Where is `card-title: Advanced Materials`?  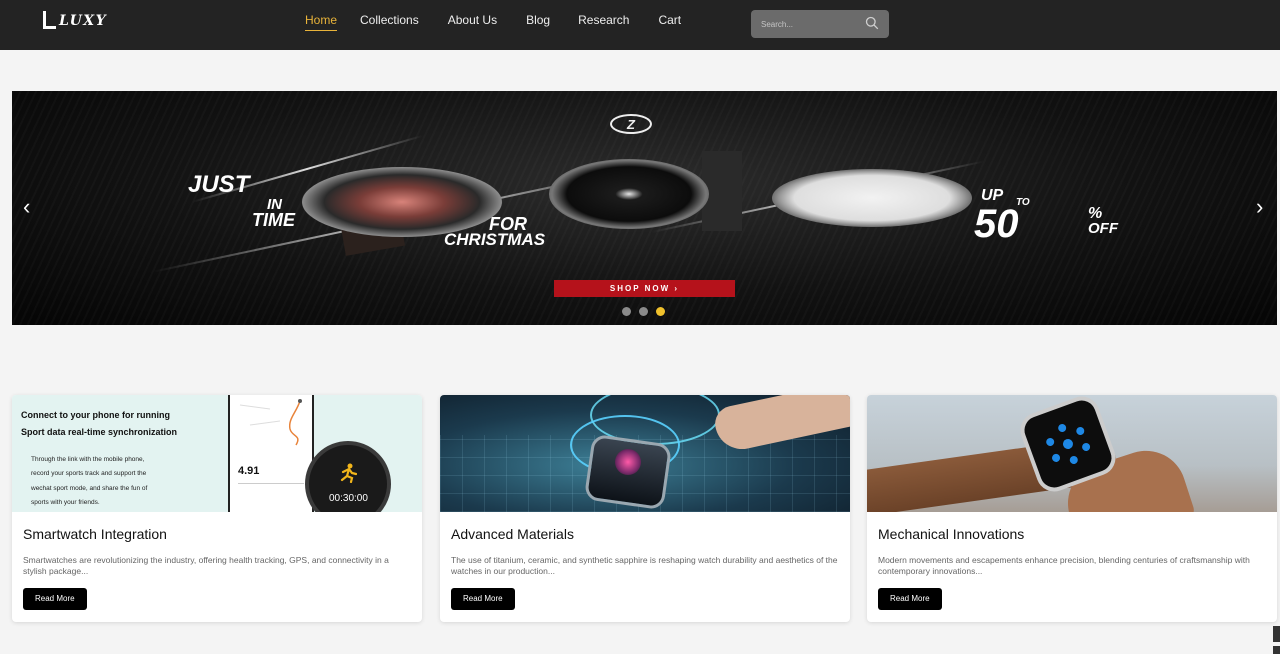
card-title: Advanced Materials is located at coordinates (512, 534).